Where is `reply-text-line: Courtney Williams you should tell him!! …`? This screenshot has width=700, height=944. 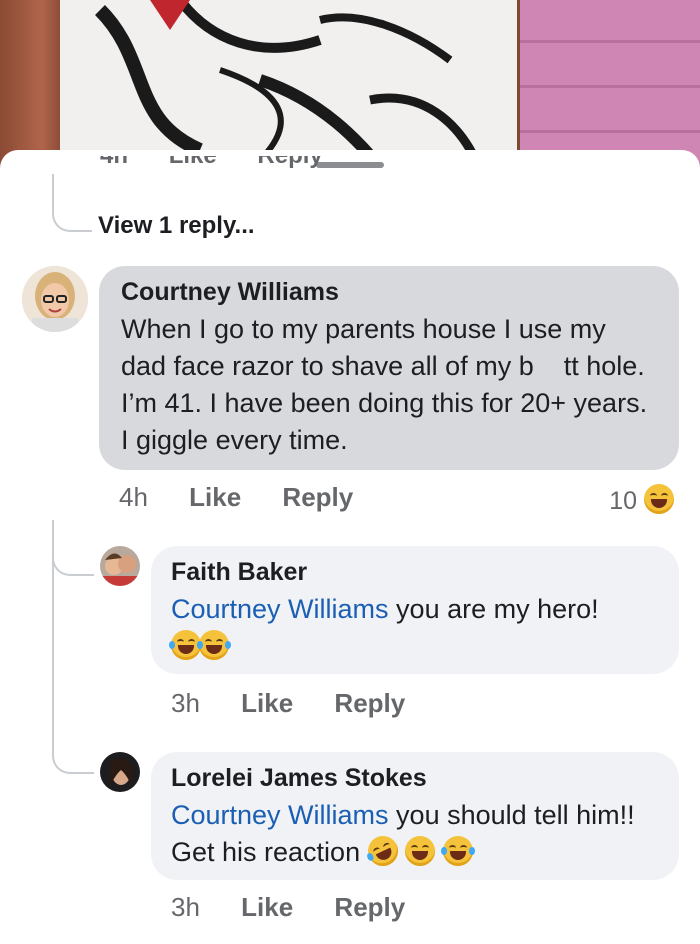
reply-text-line: Courtney Williams you should tell him!! … is located at coordinates (415, 834).